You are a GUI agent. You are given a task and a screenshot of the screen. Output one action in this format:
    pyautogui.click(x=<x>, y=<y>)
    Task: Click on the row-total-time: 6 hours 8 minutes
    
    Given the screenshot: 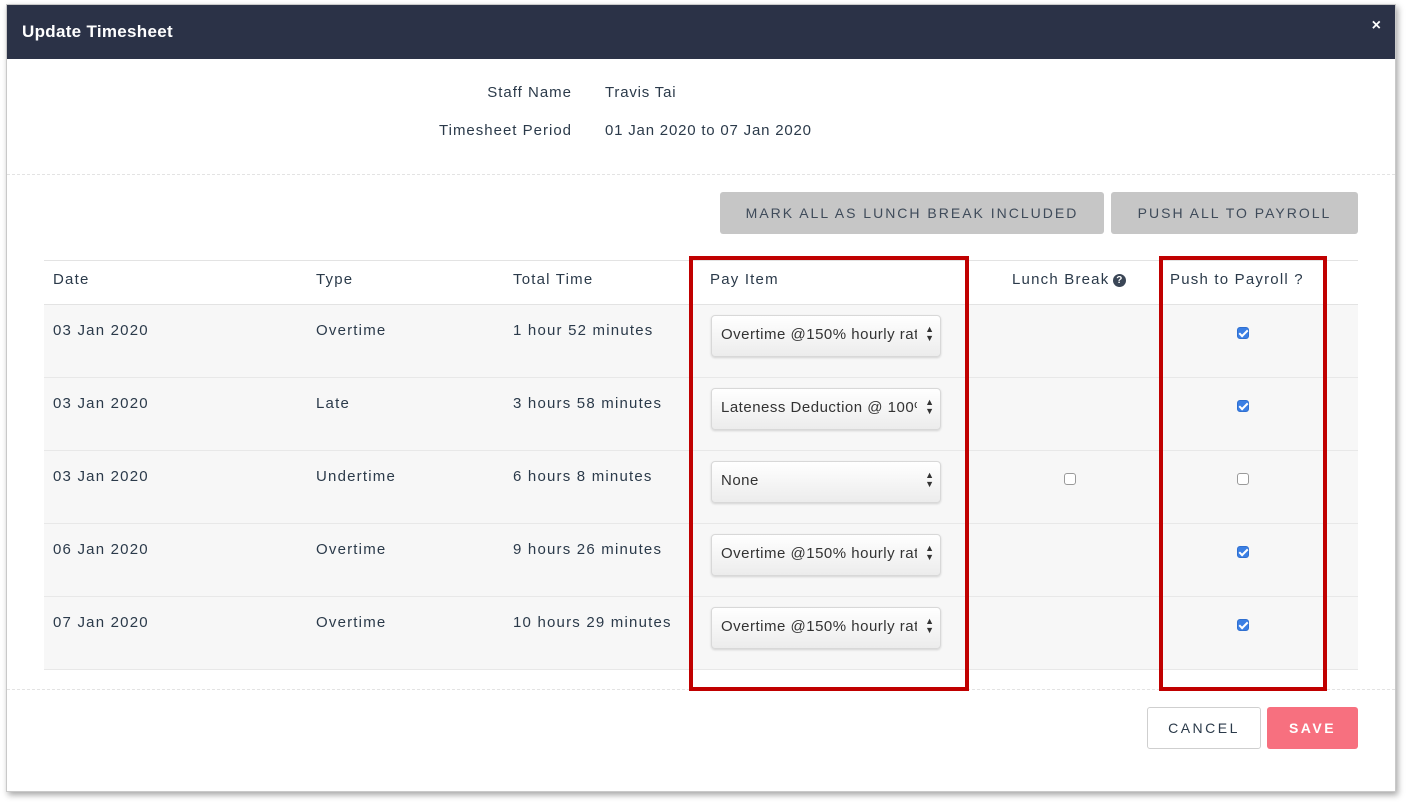 What is the action you would take?
    pyautogui.click(x=583, y=476)
    